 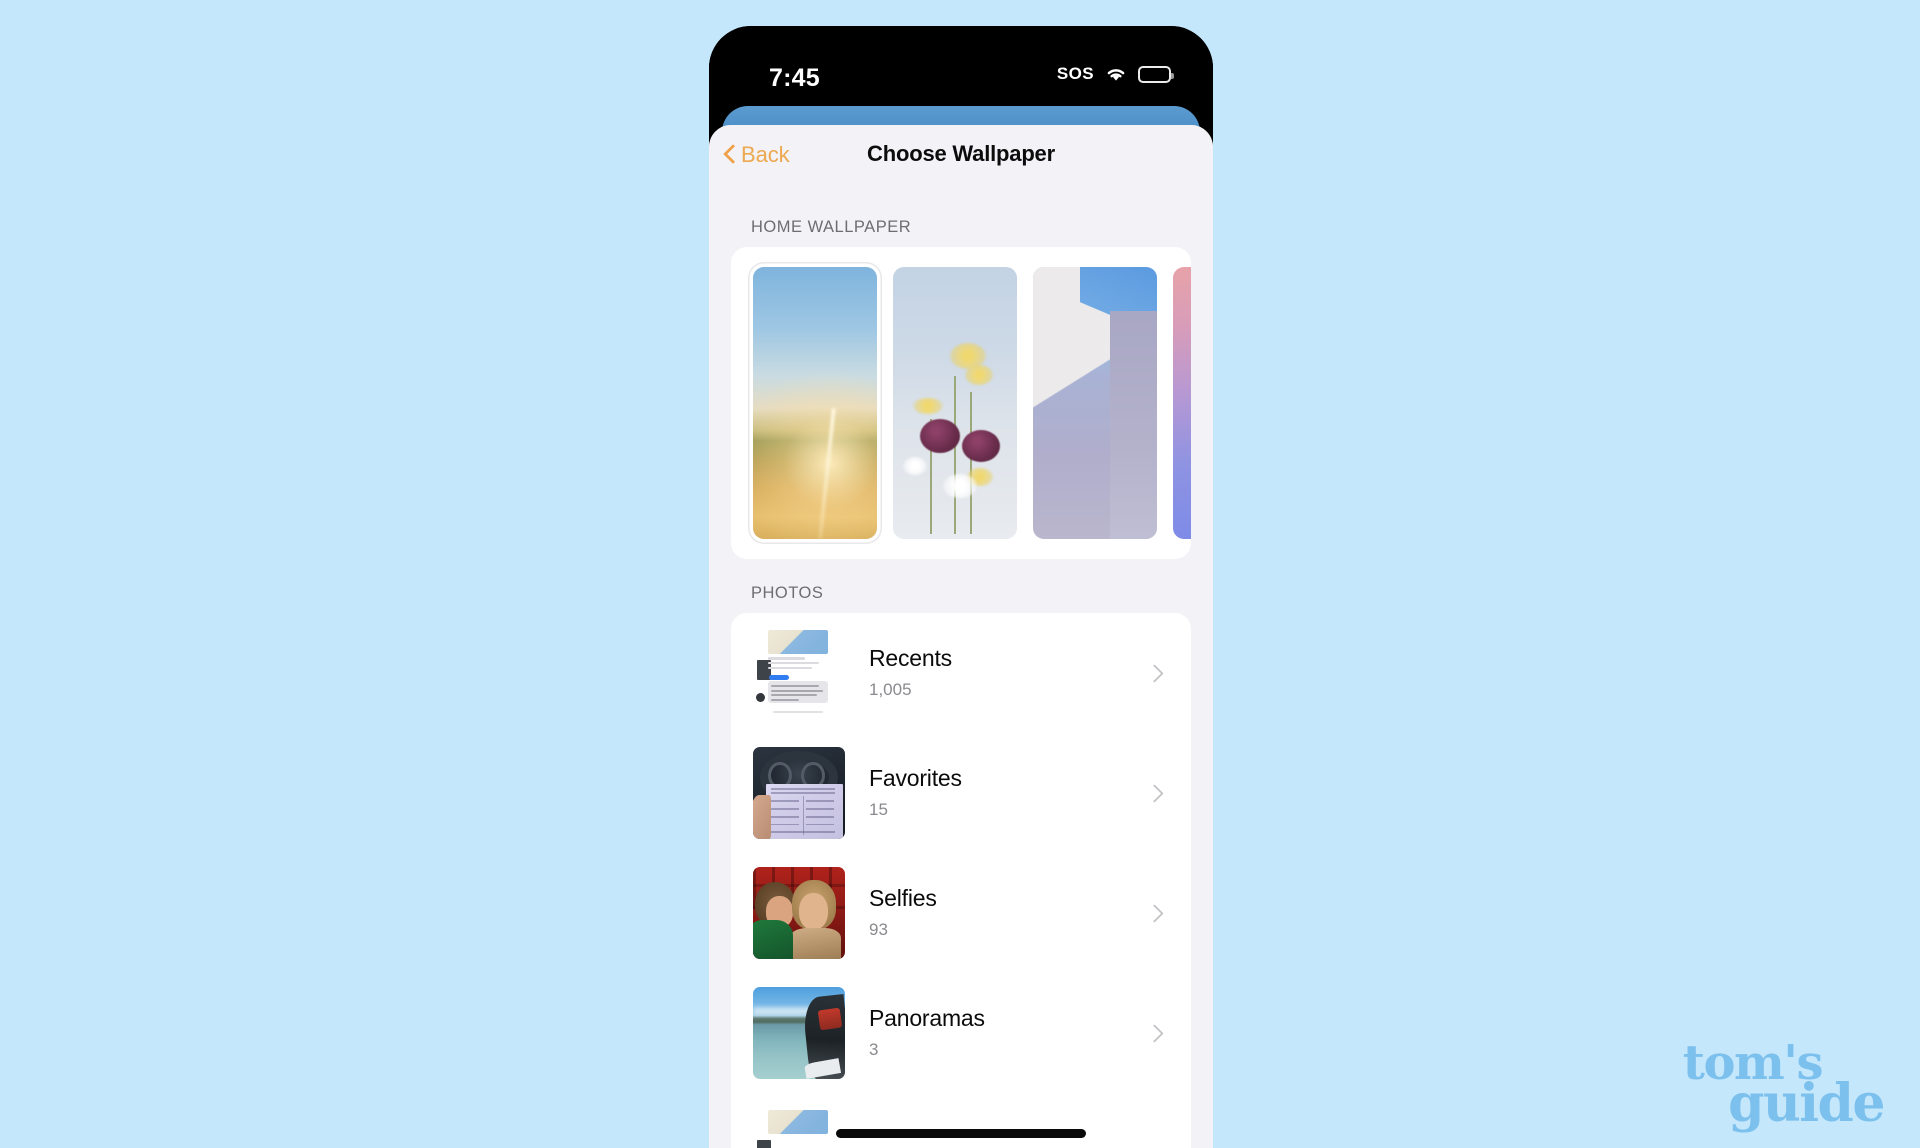 I want to click on home-indicator, so click(x=961, y=1133).